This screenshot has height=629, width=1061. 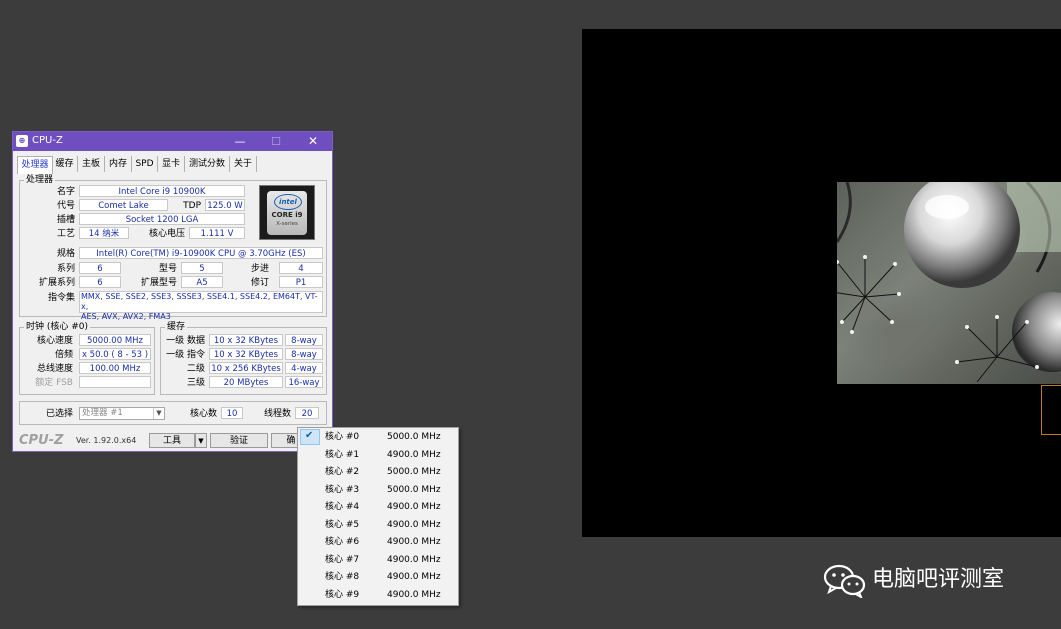 What do you see at coordinates (938, 579) in the screenshot?
I see `watermark-text: 电脑吧评测室` at bounding box center [938, 579].